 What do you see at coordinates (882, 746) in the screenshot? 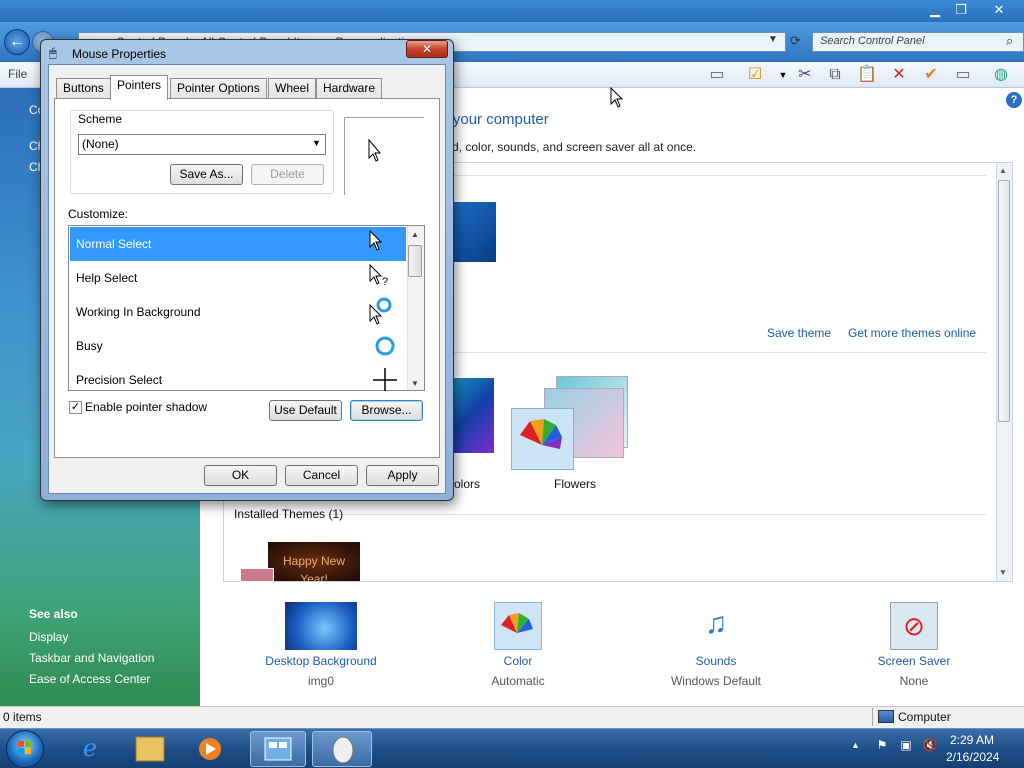
I see `action-center-flag-icon: ⚑` at bounding box center [882, 746].